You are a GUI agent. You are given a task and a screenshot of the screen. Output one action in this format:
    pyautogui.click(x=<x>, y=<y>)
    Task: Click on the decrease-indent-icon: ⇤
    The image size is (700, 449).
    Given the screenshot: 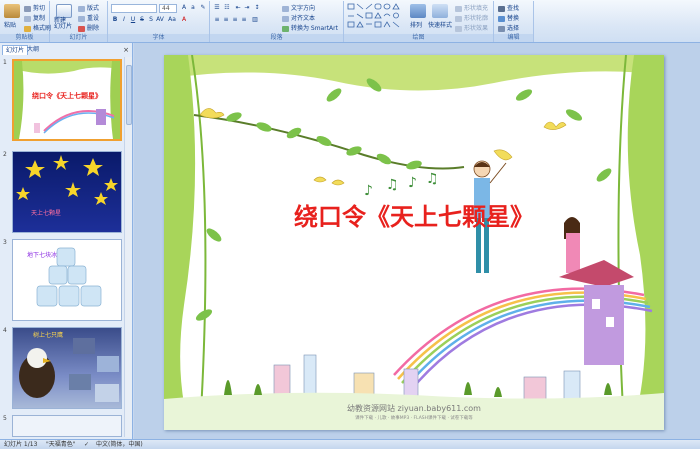 What is the action you would take?
    pyautogui.click(x=238, y=8)
    